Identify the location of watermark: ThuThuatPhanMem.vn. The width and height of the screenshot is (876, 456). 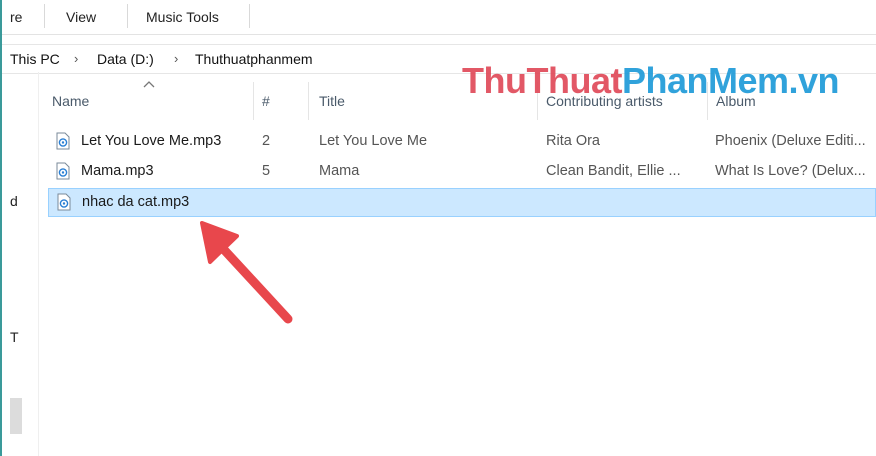
(651, 81).